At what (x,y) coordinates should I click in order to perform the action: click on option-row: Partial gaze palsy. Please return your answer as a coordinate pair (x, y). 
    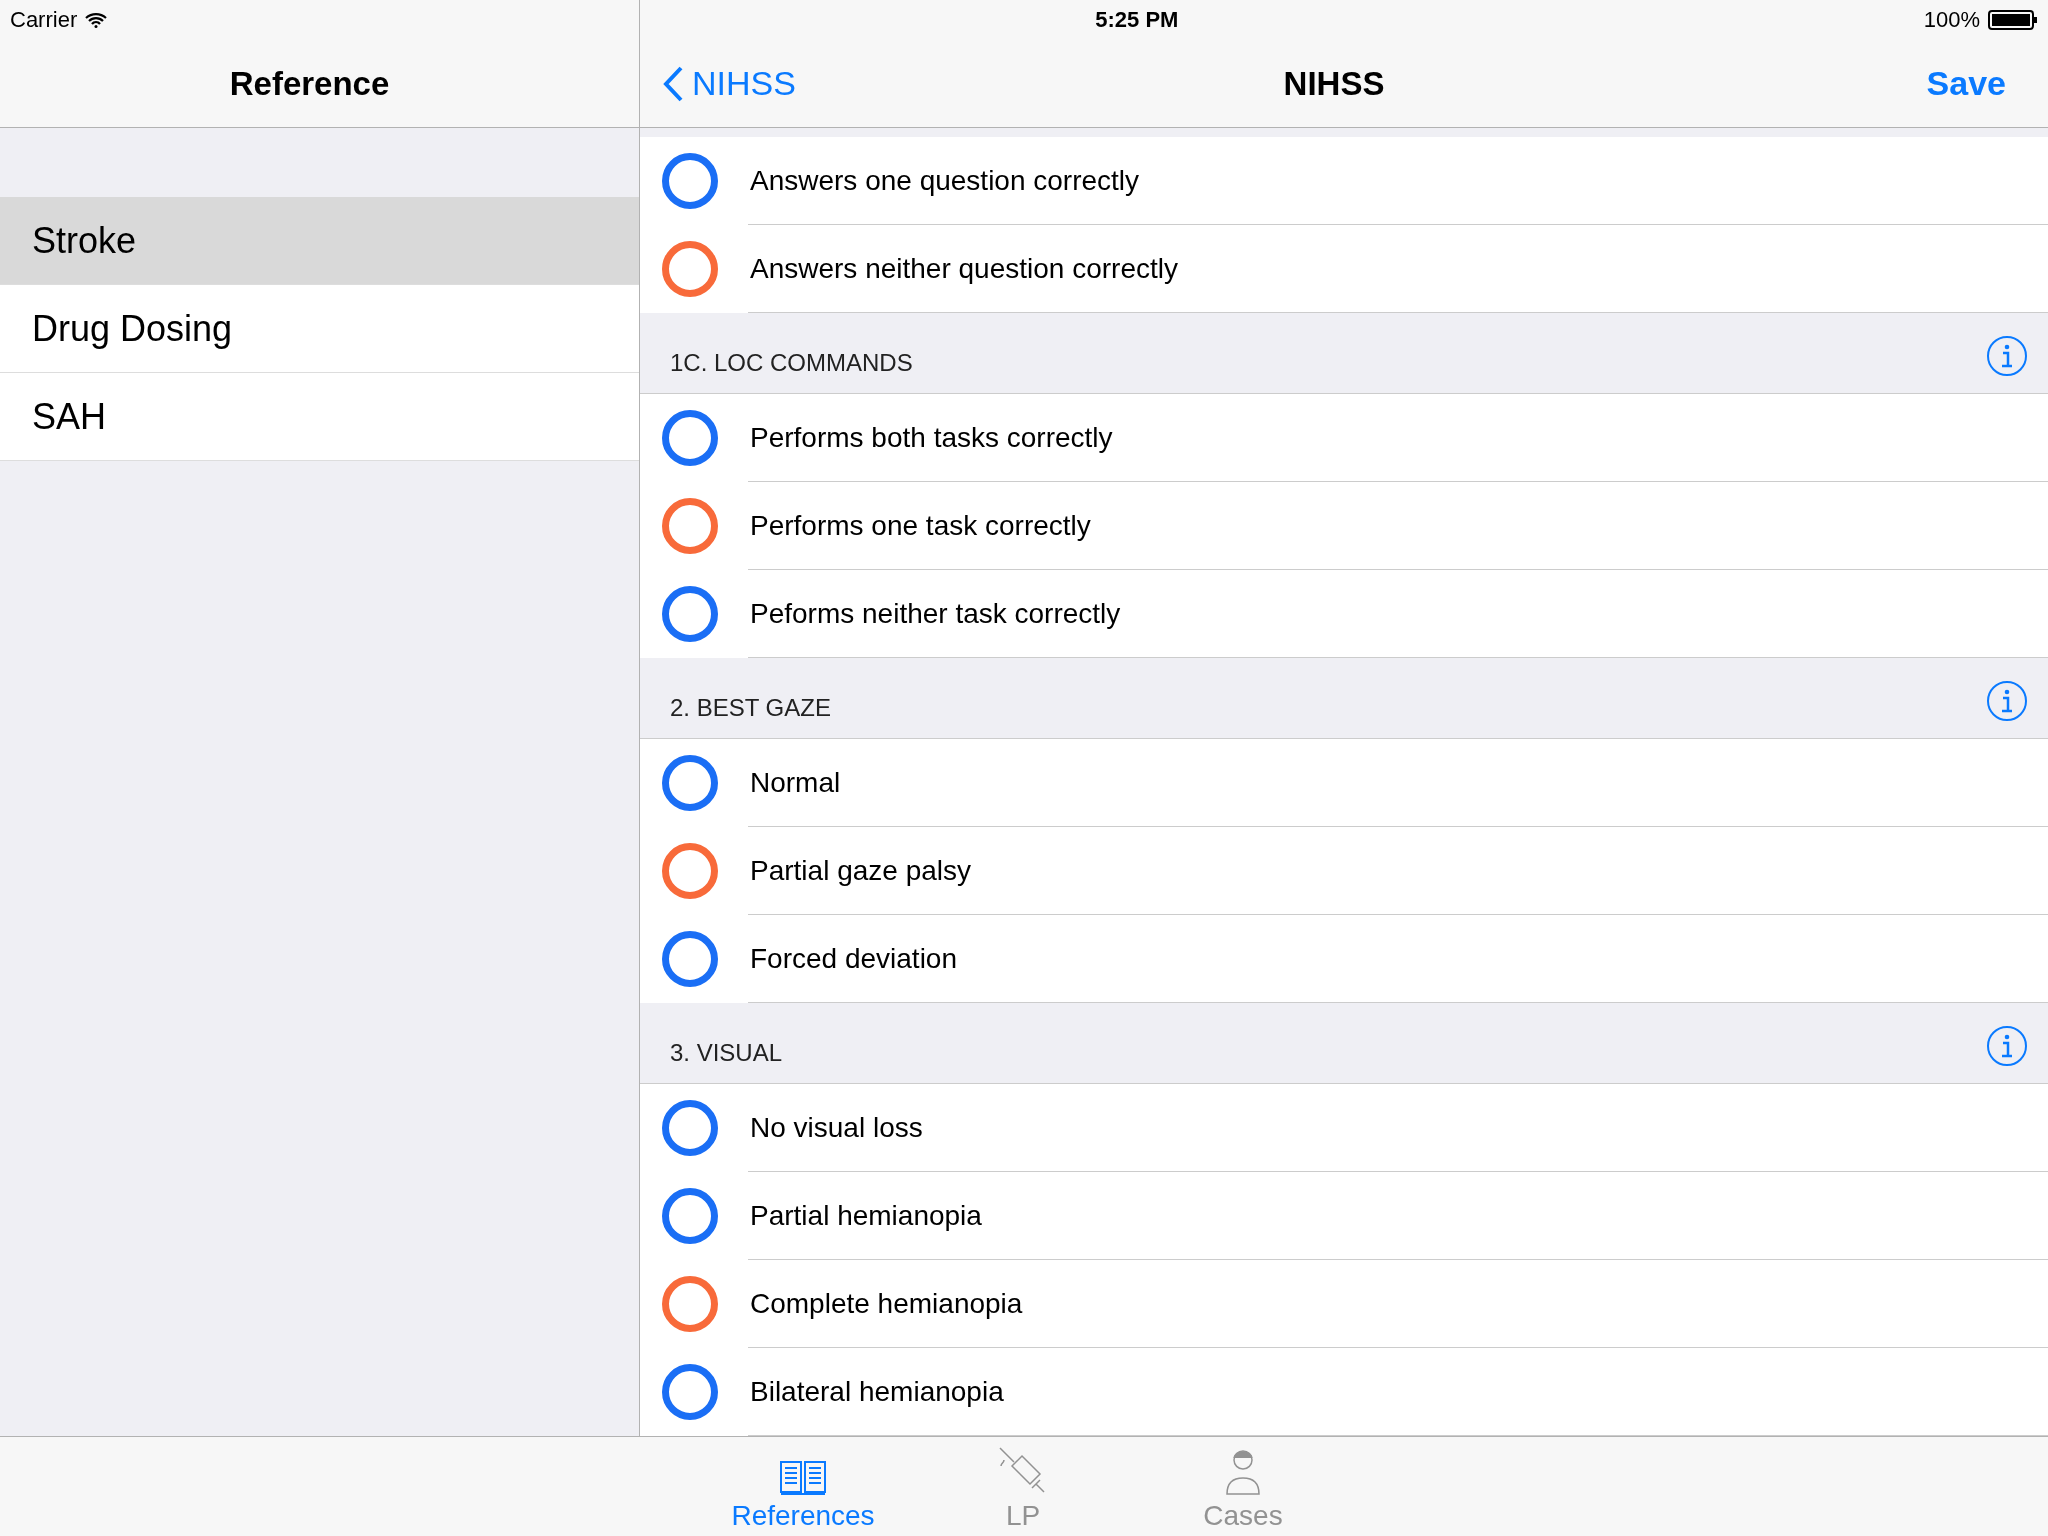
    Looking at the image, I should click on (1344, 871).